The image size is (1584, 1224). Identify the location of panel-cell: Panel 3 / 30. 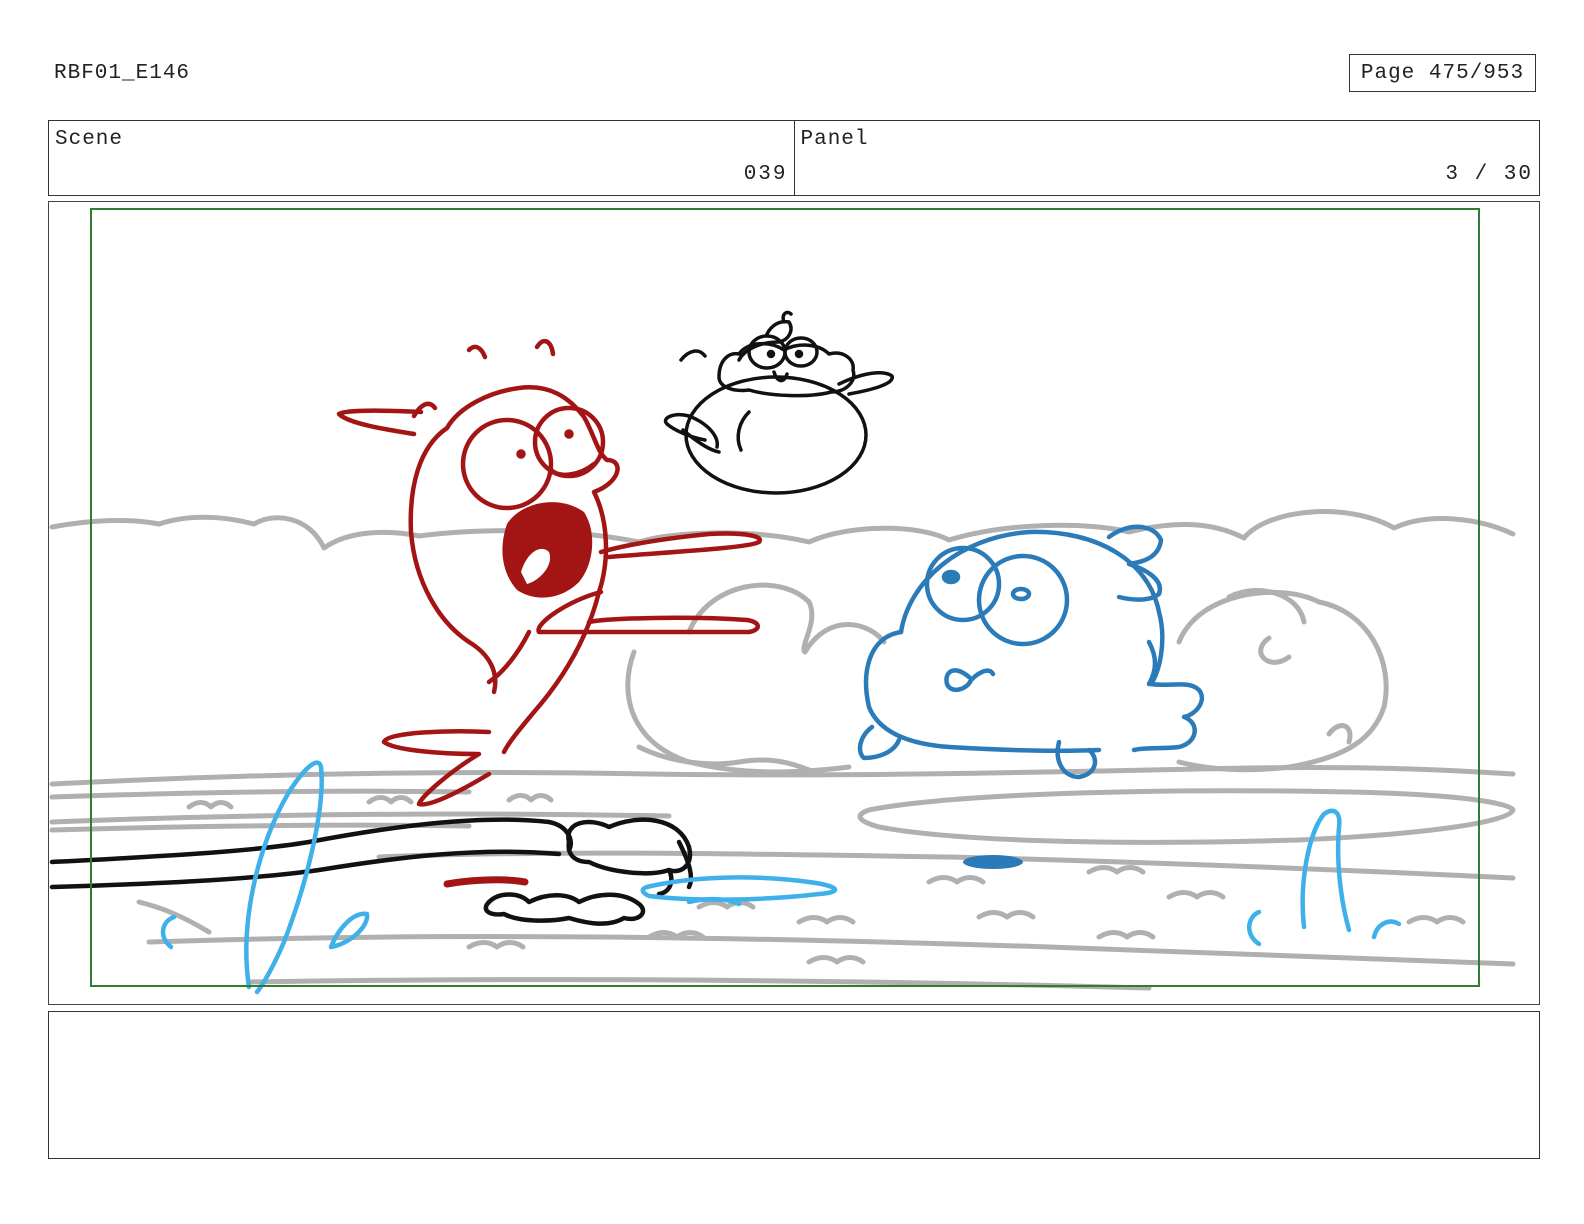
(1166, 158).